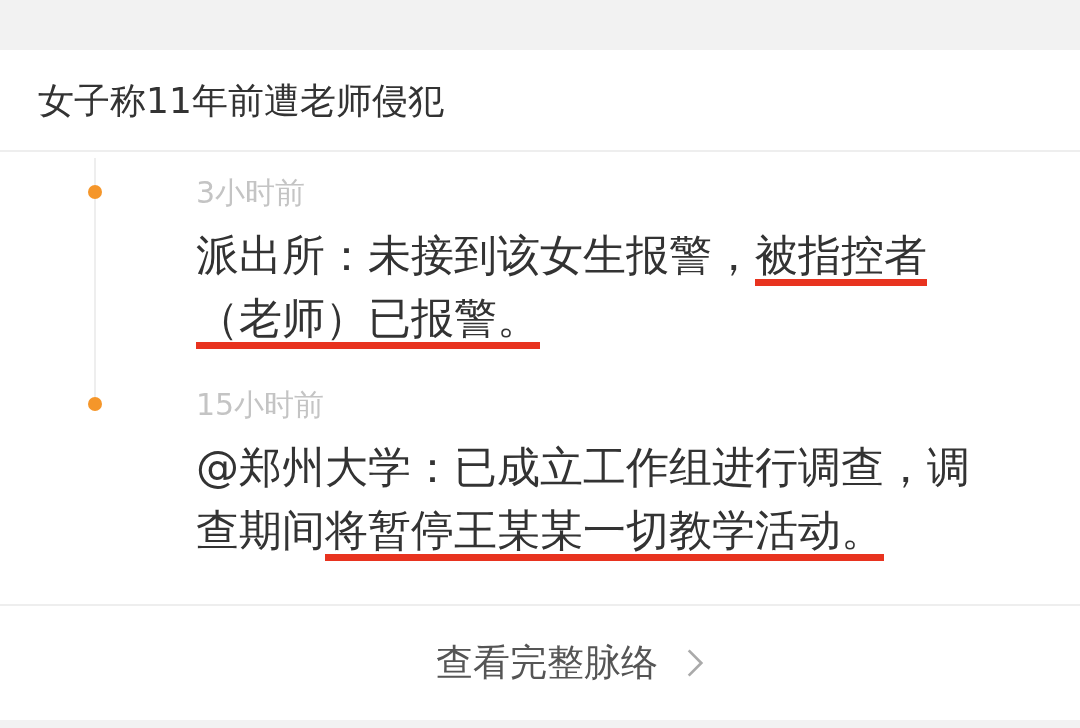  I want to click on post-time: 15小时前, so click(261, 405).